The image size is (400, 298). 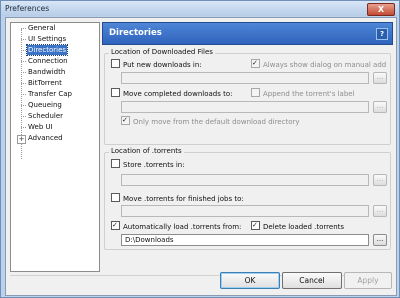 What do you see at coordinates (325, 65) in the screenshot?
I see `always-show-dialog-label: Always show dialog on manual add` at bounding box center [325, 65].